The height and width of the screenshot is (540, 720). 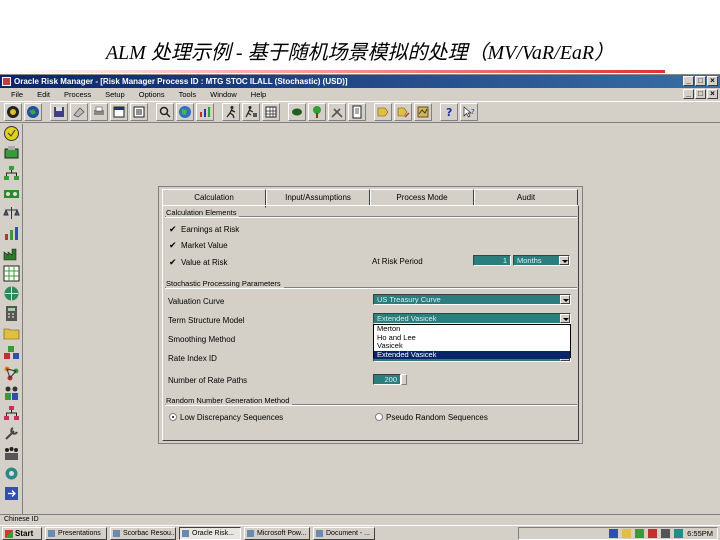 What do you see at coordinates (653, 533) in the screenshot?
I see `tray-alert-icon` at bounding box center [653, 533].